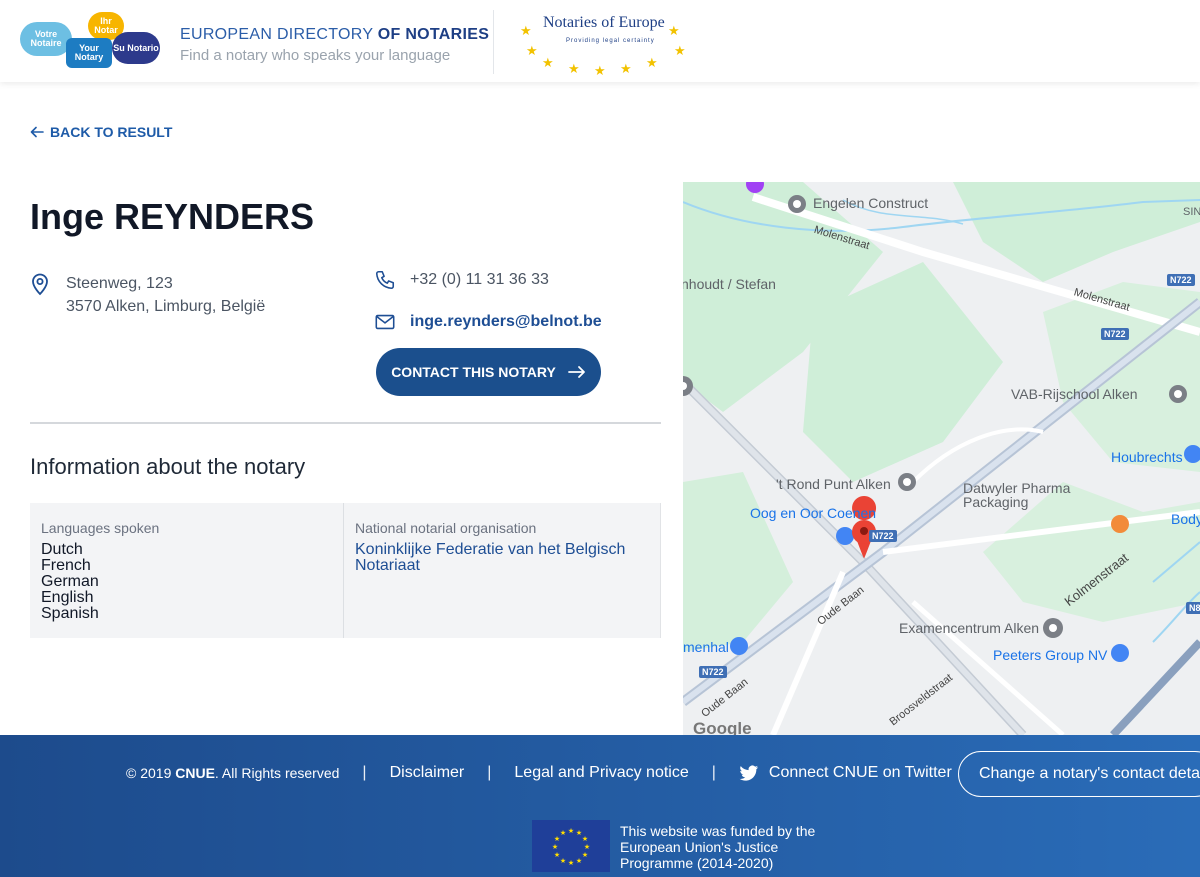 Image resolution: width=1200 pixels, height=877 pixels. I want to click on notary-phone: +32 (0) 11 31 36 33, so click(461, 280).